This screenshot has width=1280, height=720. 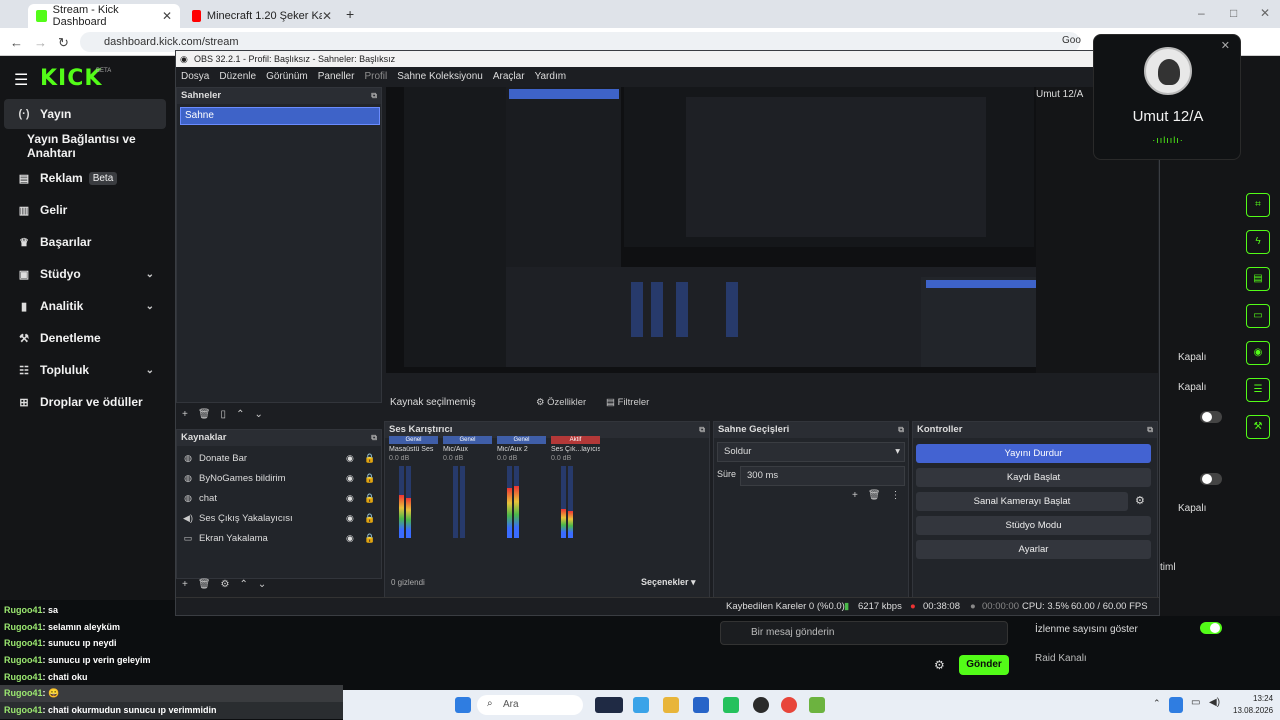 What do you see at coordinates (16, 42) in the screenshot?
I see `back-icon: ←` at bounding box center [16, 42].